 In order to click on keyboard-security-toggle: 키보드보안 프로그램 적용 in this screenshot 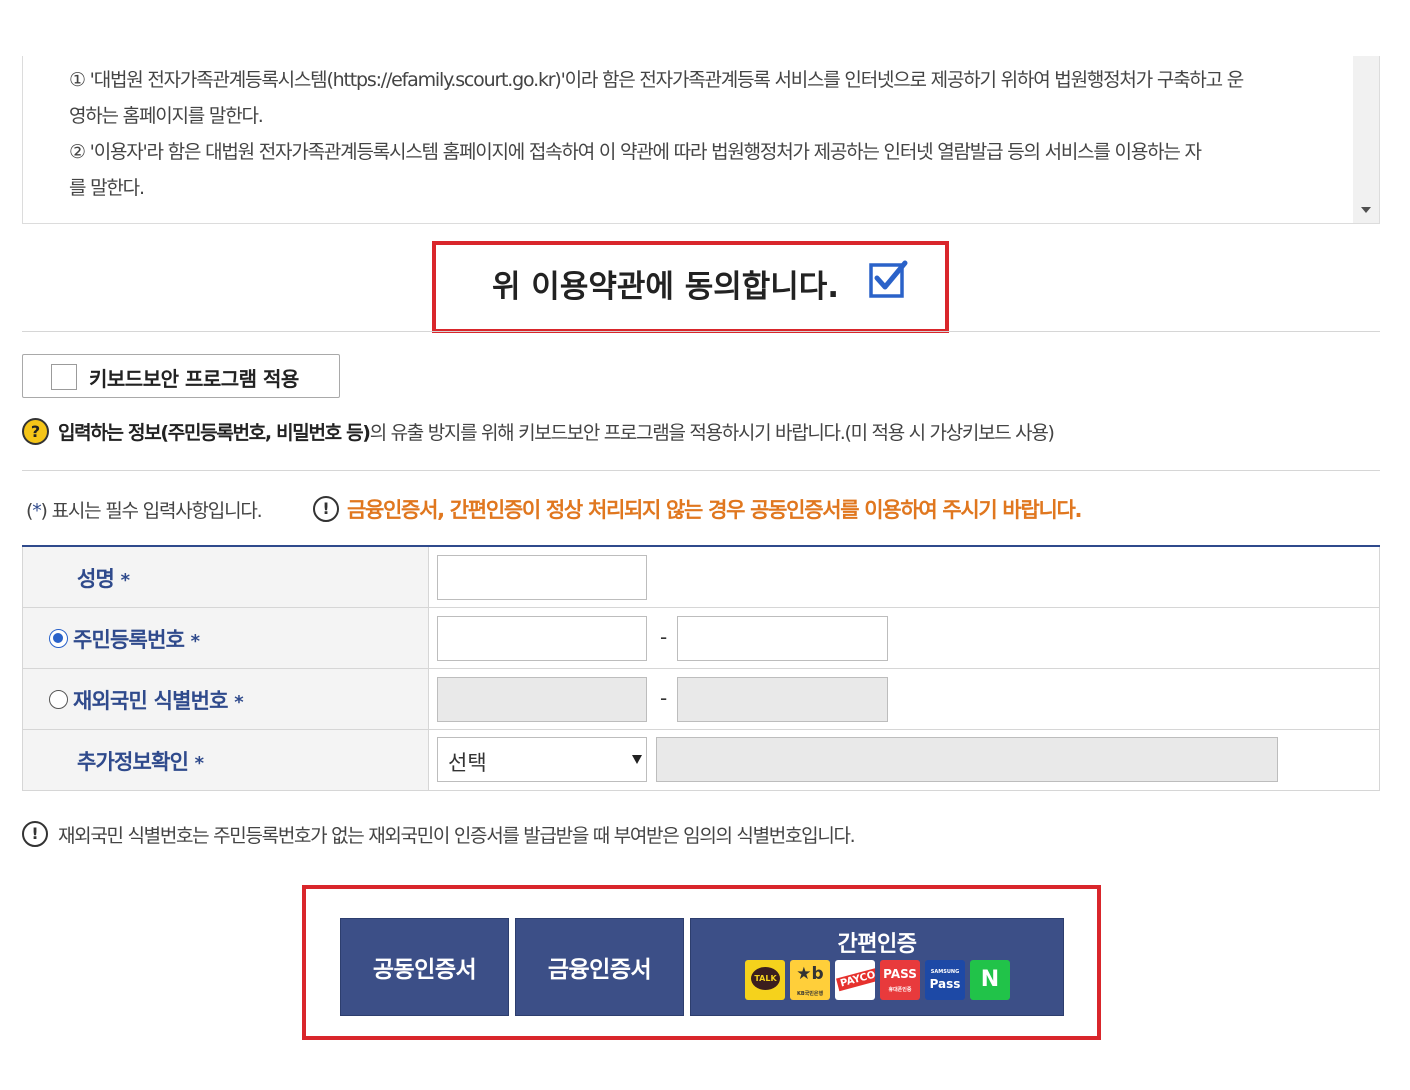, I will do `click(181, 376)`.